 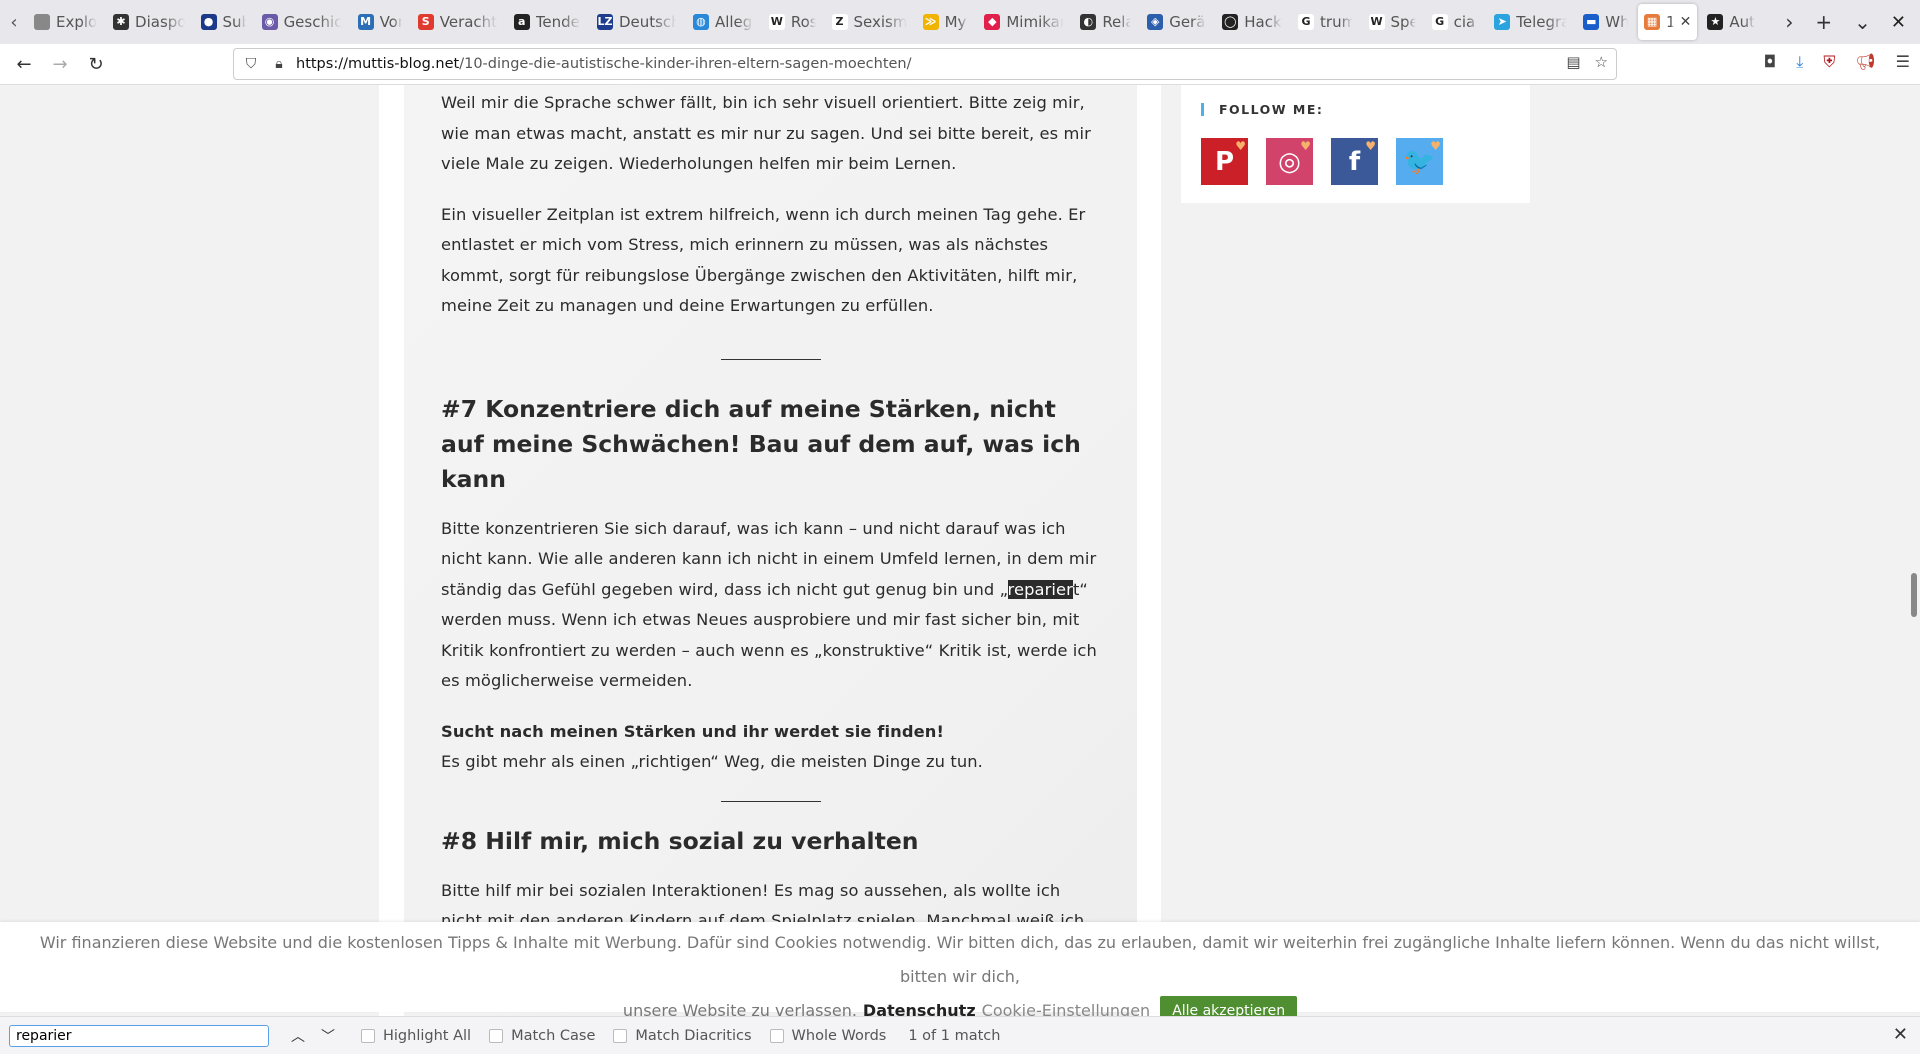 What do you see at coordinates (1837, 62) in the screenshot?
I see `toolbar-right: ◘ ⤓ ⛨ 📢︎ ☰` at bounding box center [1837, 62].